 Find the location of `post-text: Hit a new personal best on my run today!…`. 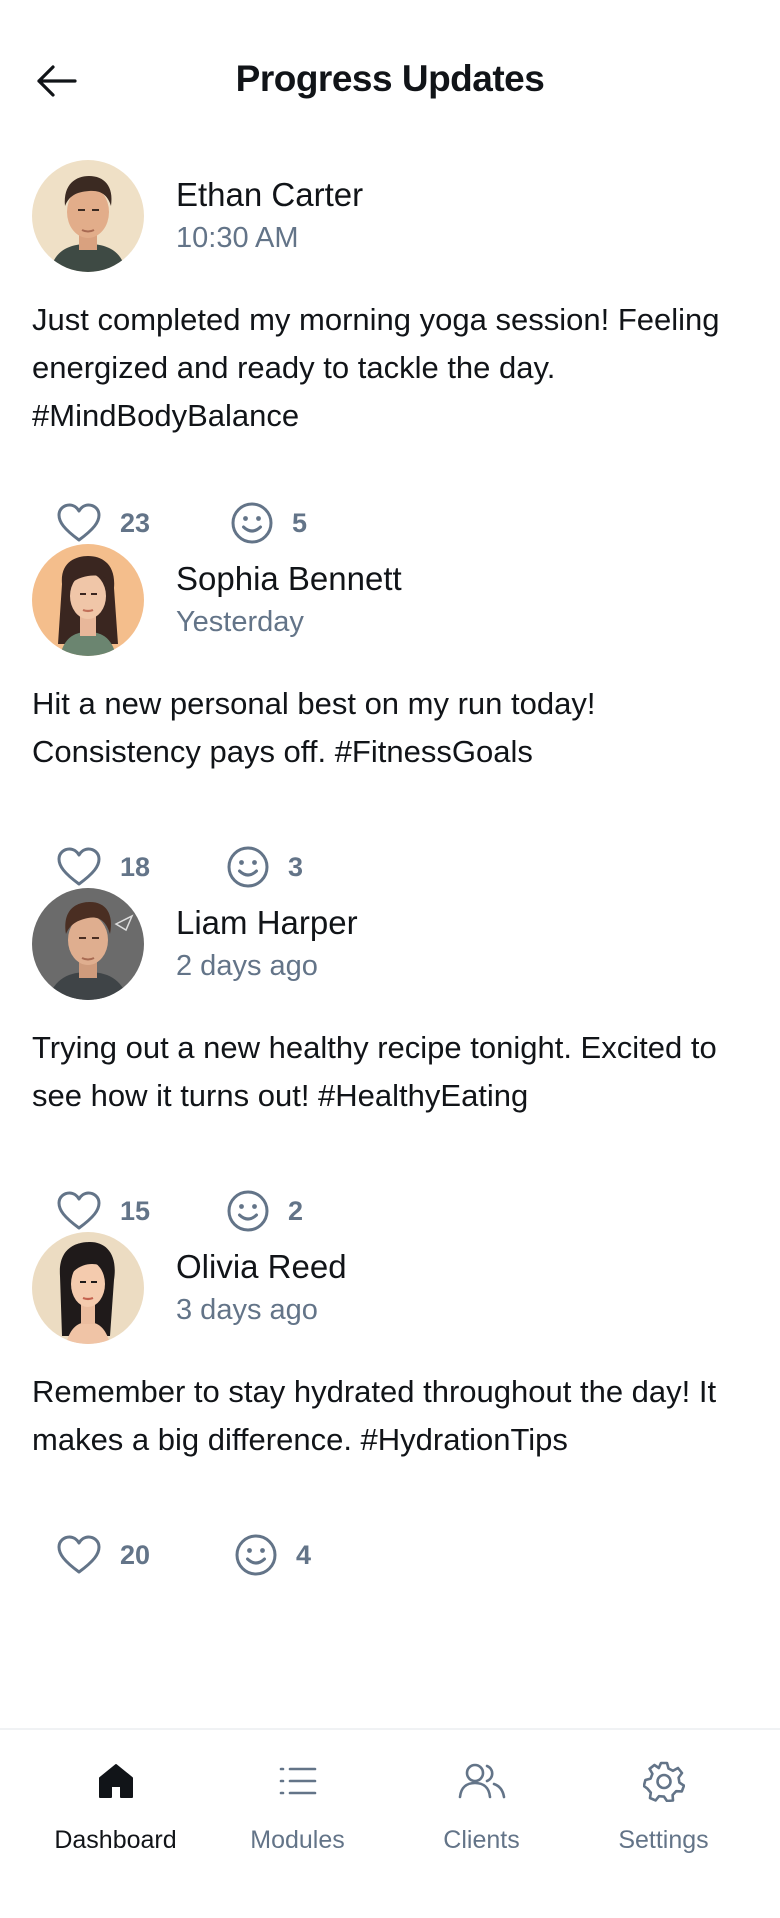

post-text: Hit a new personal best on my run today!… is located at coordinates (314, 727).